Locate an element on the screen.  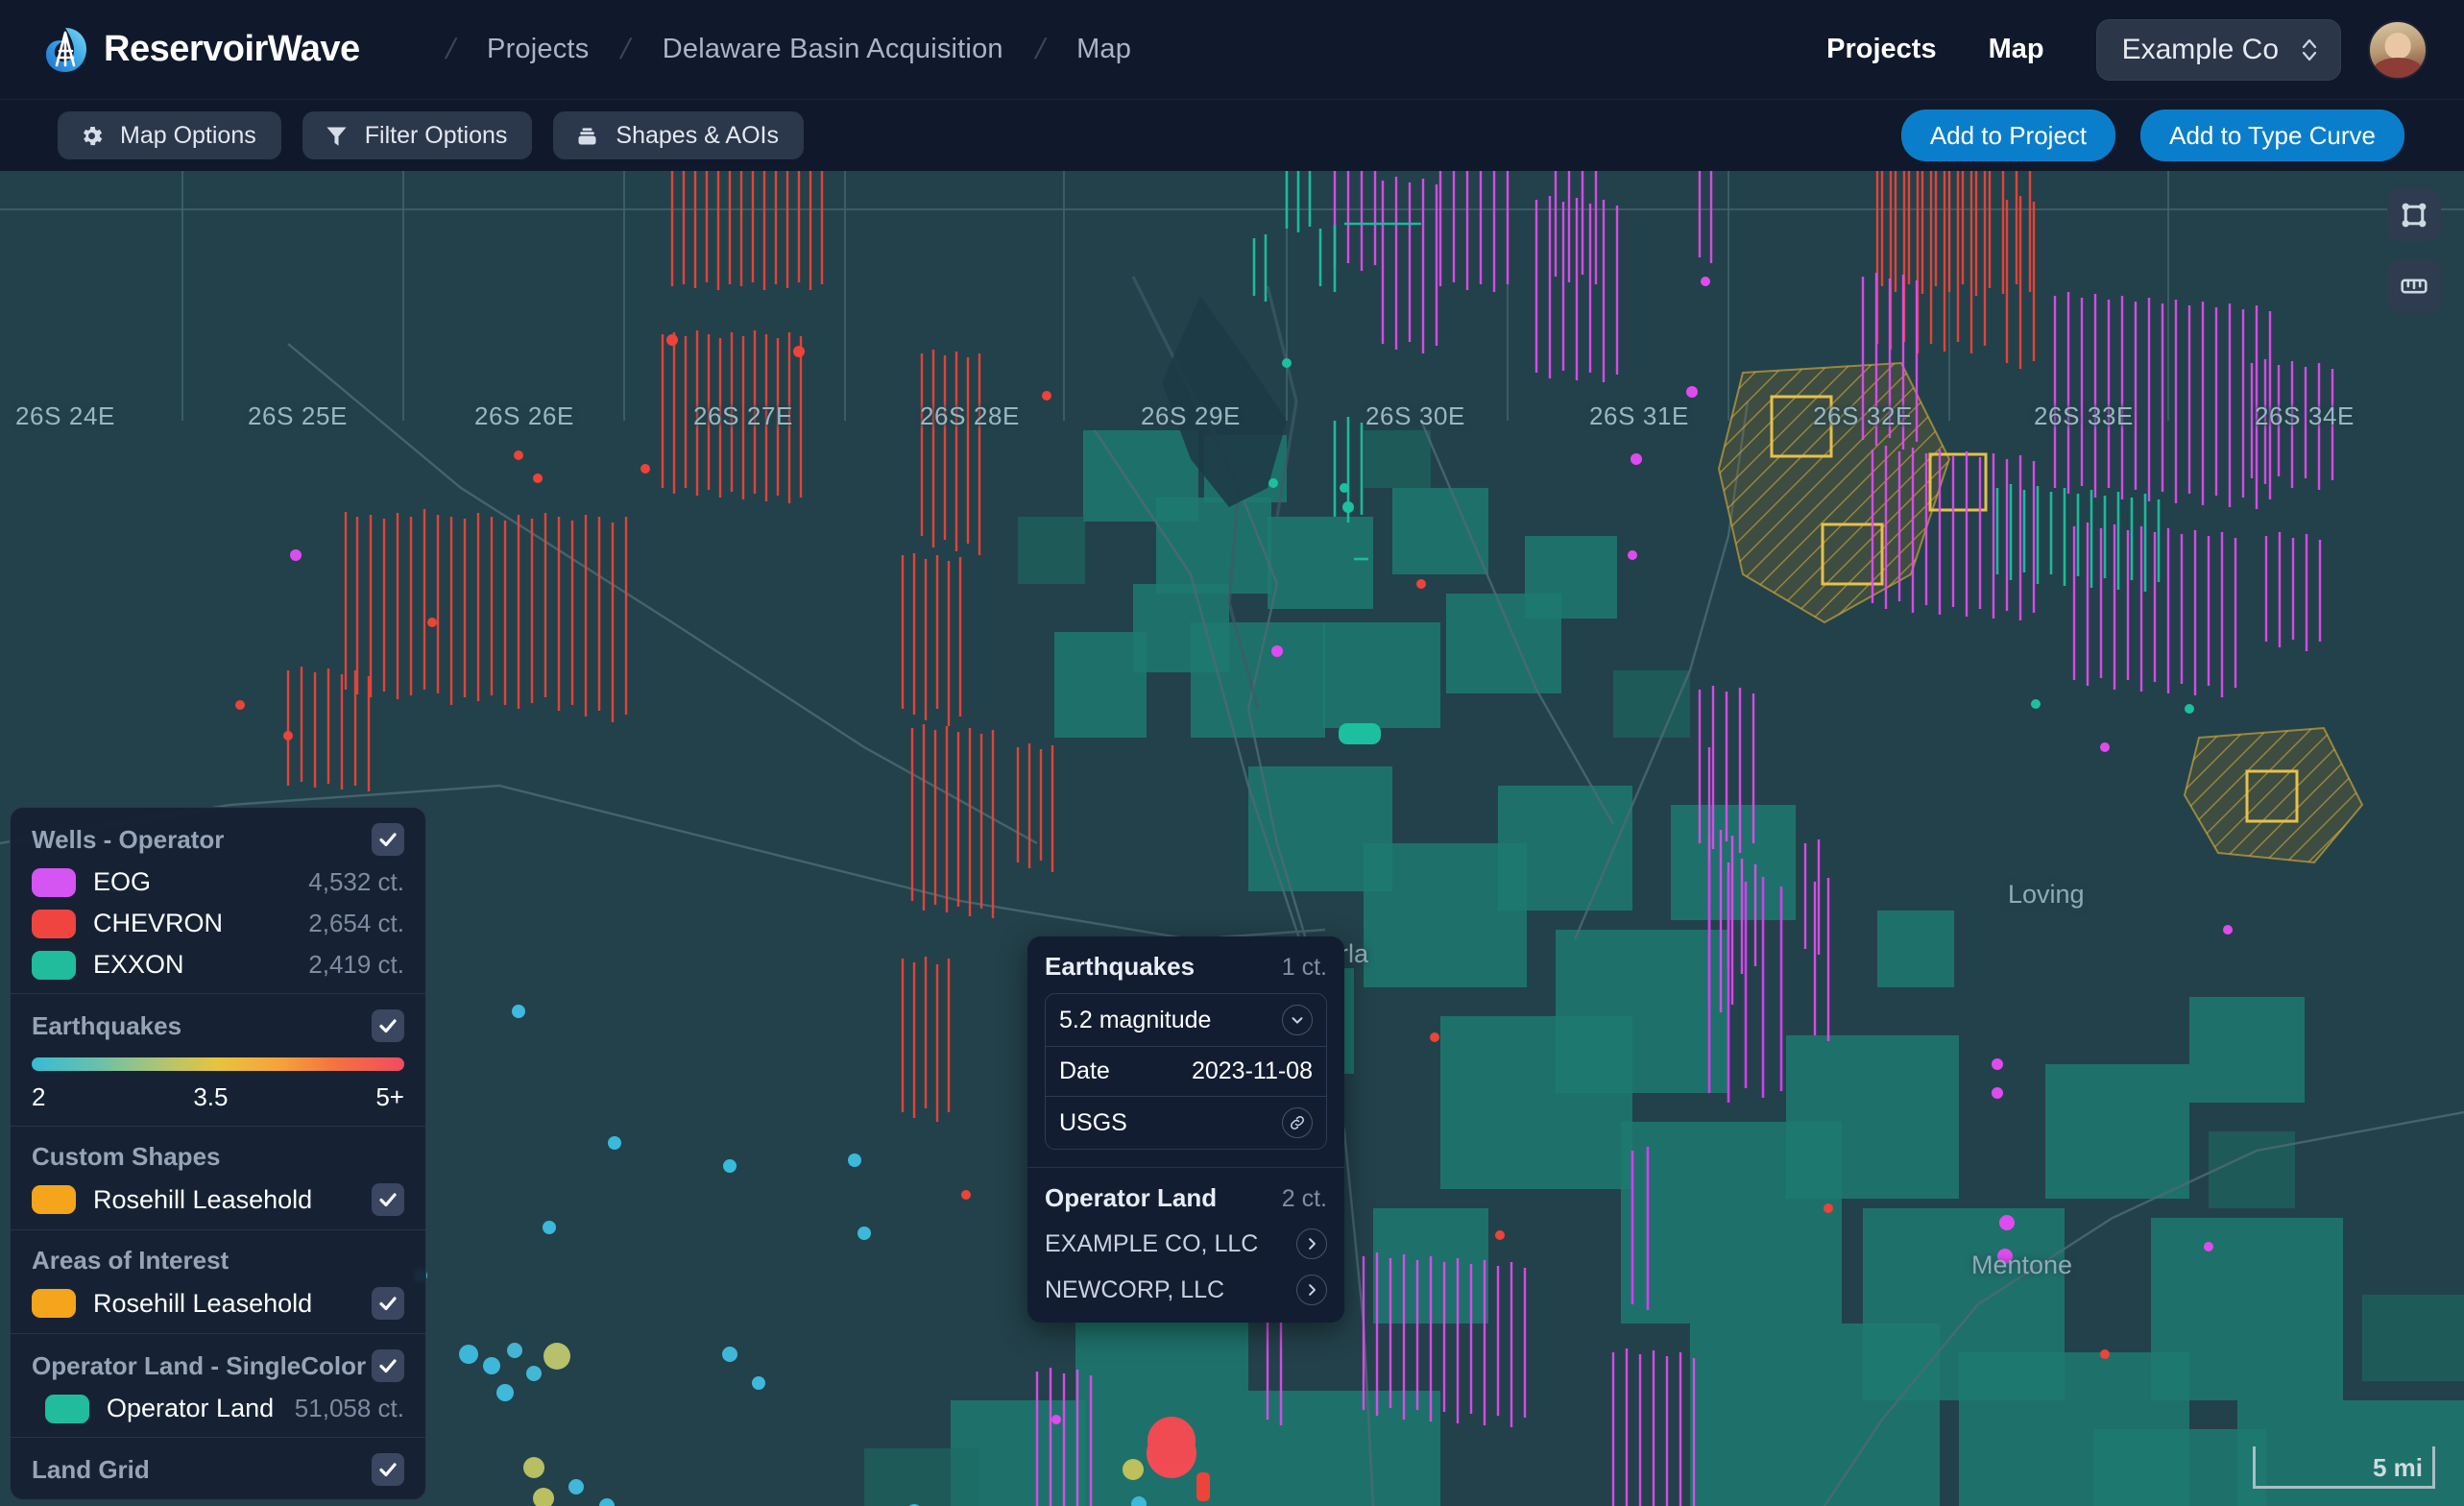
earthquake-source-row: USGS is located at coordinates (1186, 1122).